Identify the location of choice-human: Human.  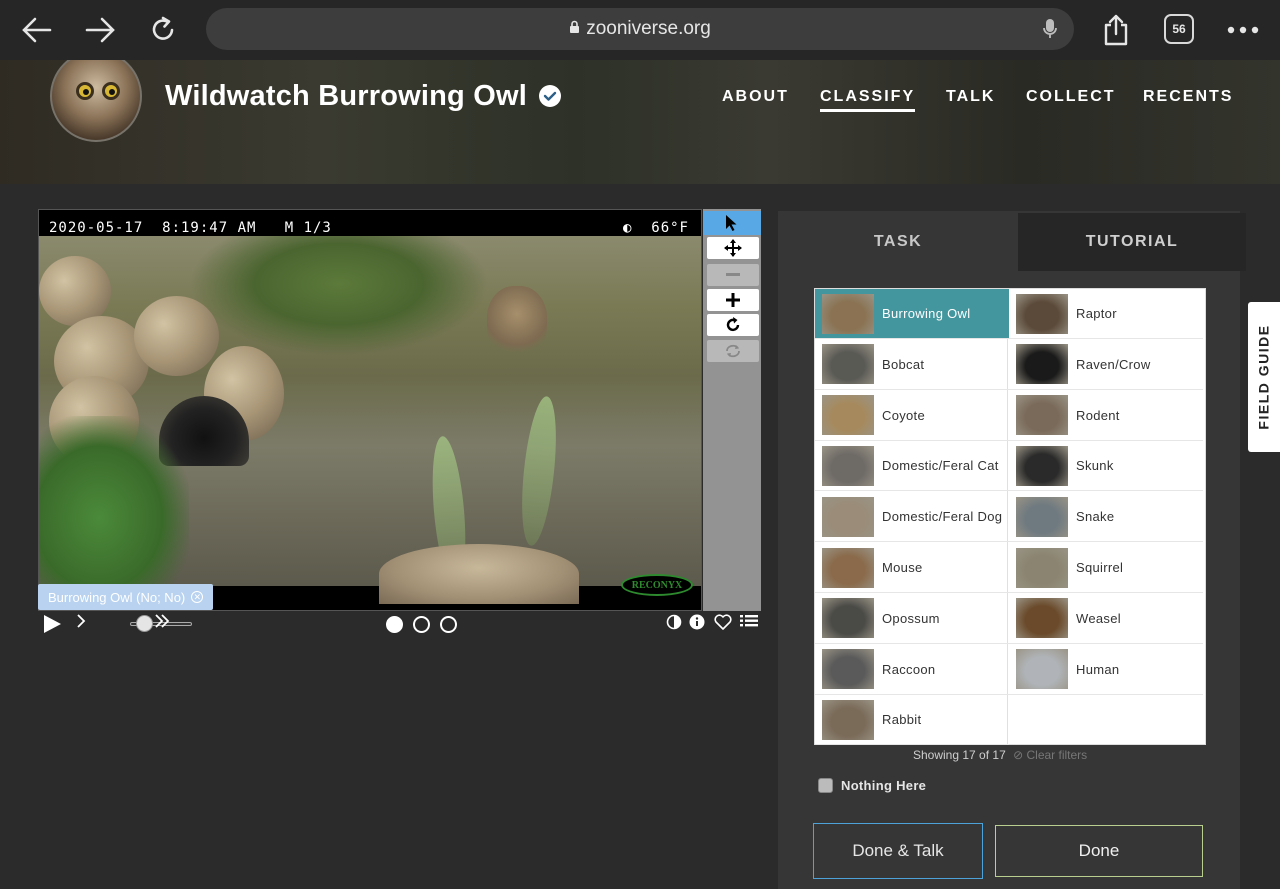
(1106, 670).